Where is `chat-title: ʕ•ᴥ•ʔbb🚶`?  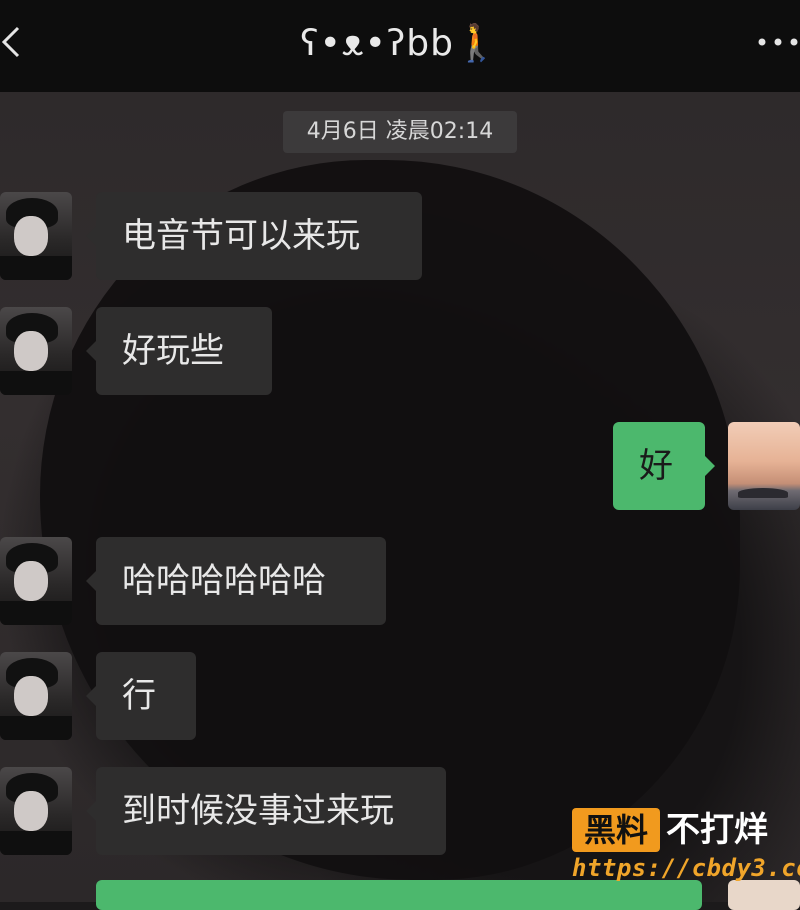
chat-title: ʕ•ᴥ•ʔbb🚶 is located at coordinates (400, 43).